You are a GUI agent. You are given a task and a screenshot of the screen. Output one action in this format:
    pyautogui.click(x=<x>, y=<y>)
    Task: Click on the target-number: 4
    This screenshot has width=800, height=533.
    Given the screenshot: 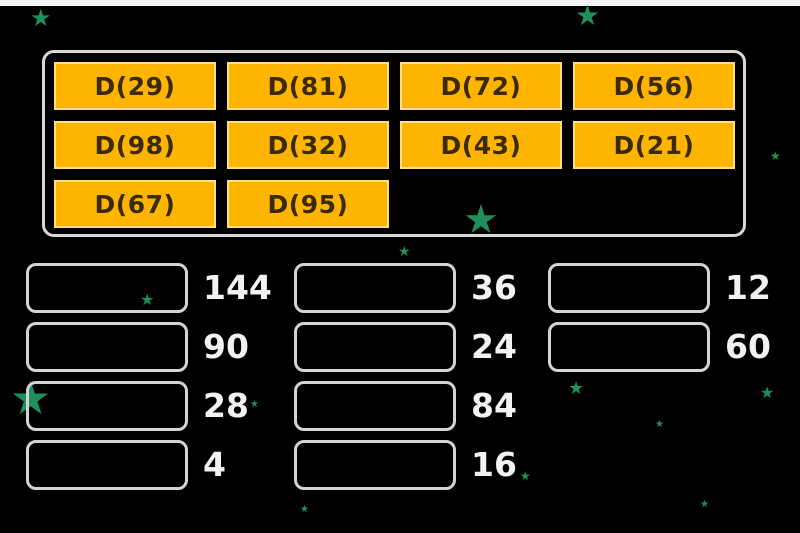 What is the action you would take?
    pyautogui.click(x=214, y=464)
    